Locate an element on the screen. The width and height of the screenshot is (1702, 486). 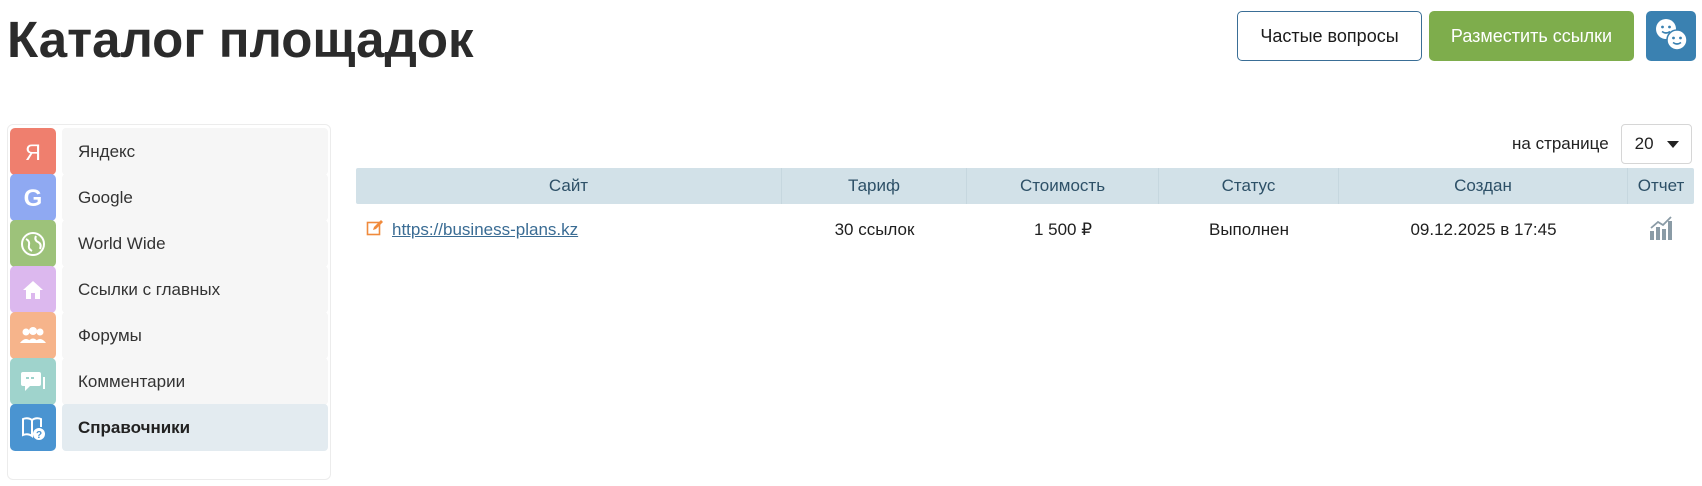
place-links-button: Разместить ссылки is located at coordinates (1531, 36).